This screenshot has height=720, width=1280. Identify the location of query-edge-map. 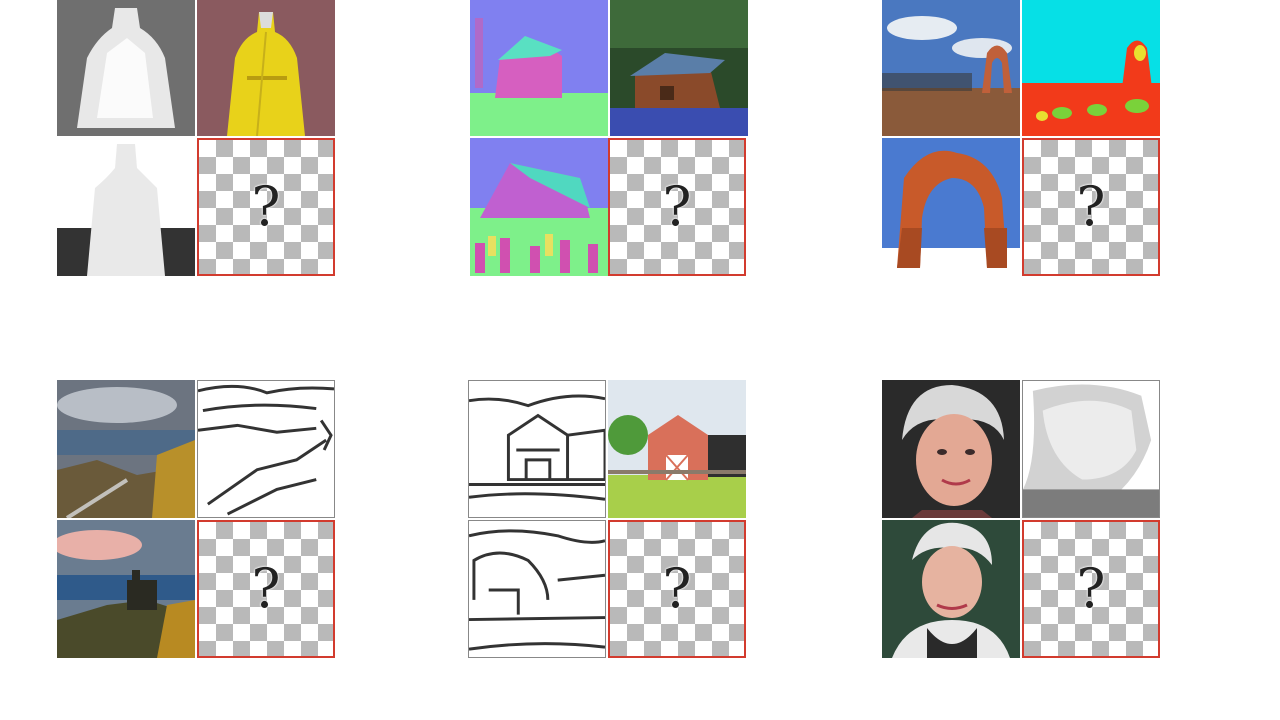
(537, 589).